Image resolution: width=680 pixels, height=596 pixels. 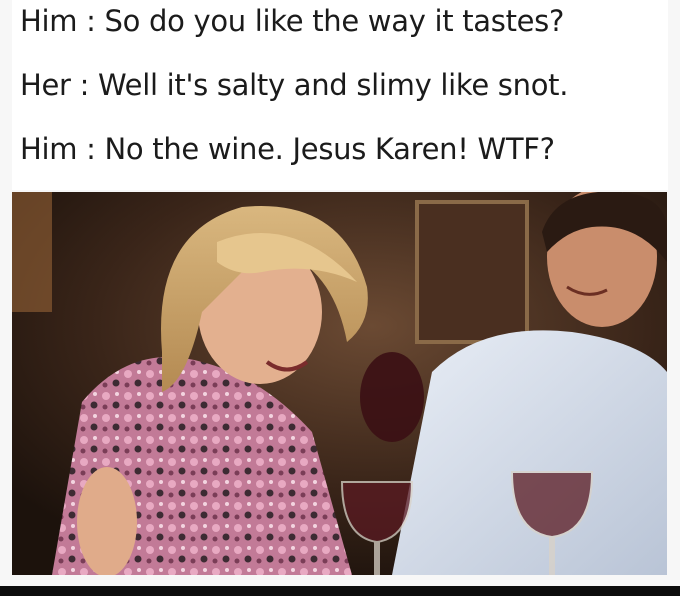 What do you see at coordinates (472, 272) in the screenshot?
I see `background-picture-frame` at bounding box center [472, 272].